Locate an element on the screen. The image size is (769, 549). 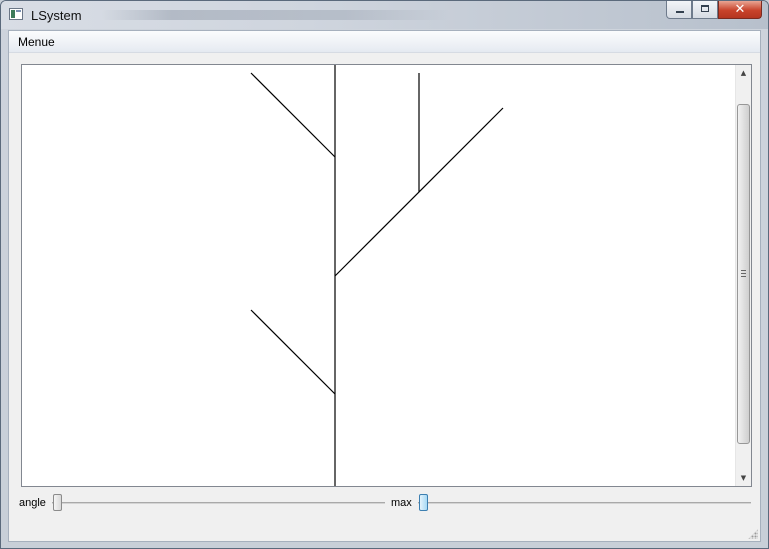
title-bar: LSystem ✕ is located at coordinates (384, 15).